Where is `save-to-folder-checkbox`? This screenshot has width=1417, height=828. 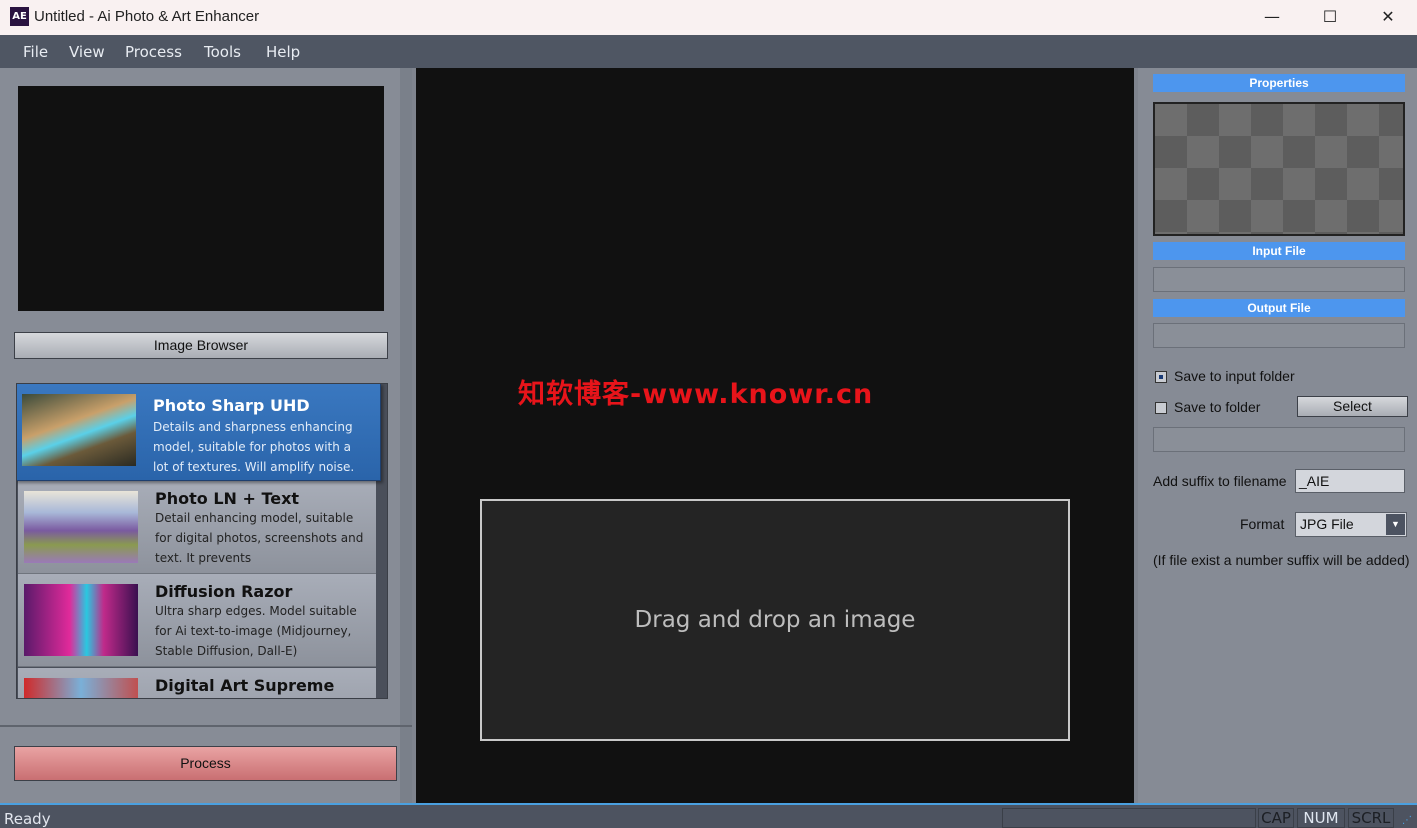
save-to-folder-checkbox is located at coordinates (1161, 408).